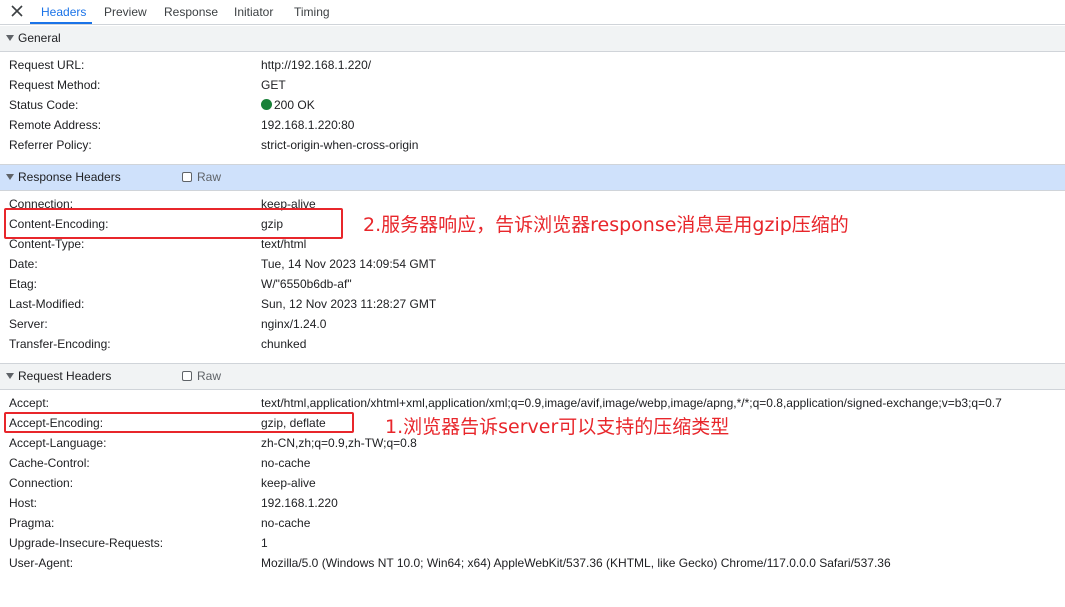 This screenshot has width=1065, height=607. Describe the element at coordinates (39, 38) in the screenshot. I see `section-title: General` at that location.